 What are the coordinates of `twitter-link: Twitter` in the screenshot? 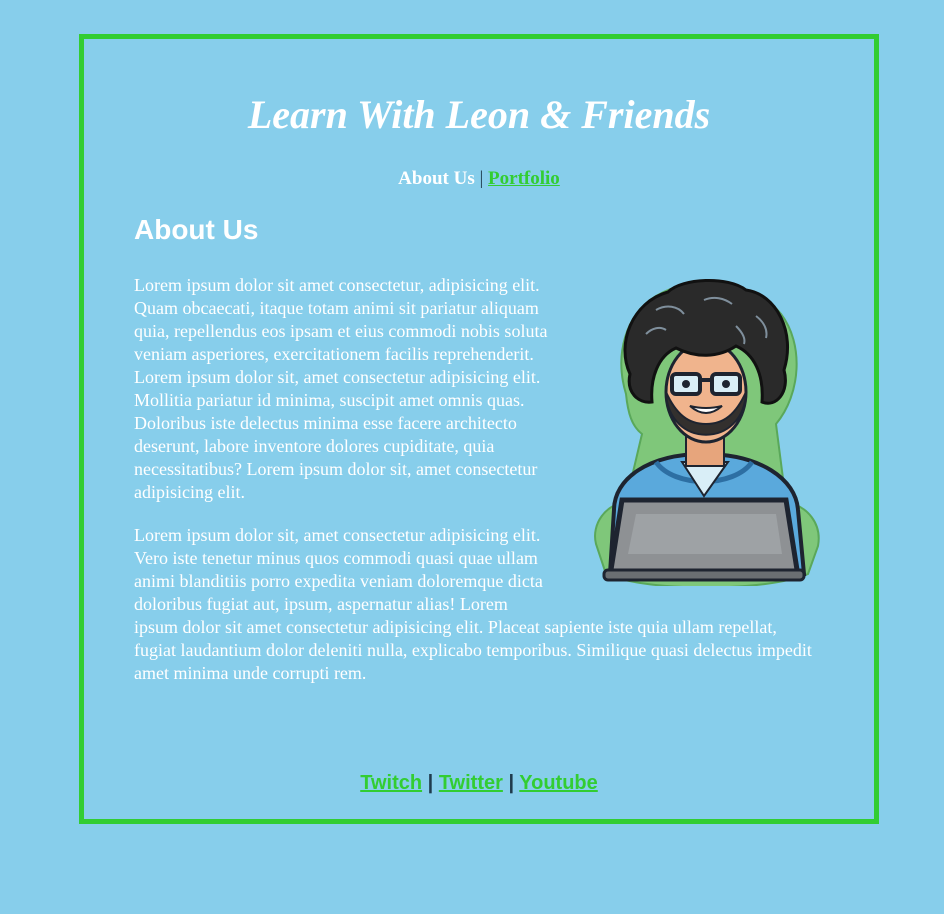 It's located at (471, 783).